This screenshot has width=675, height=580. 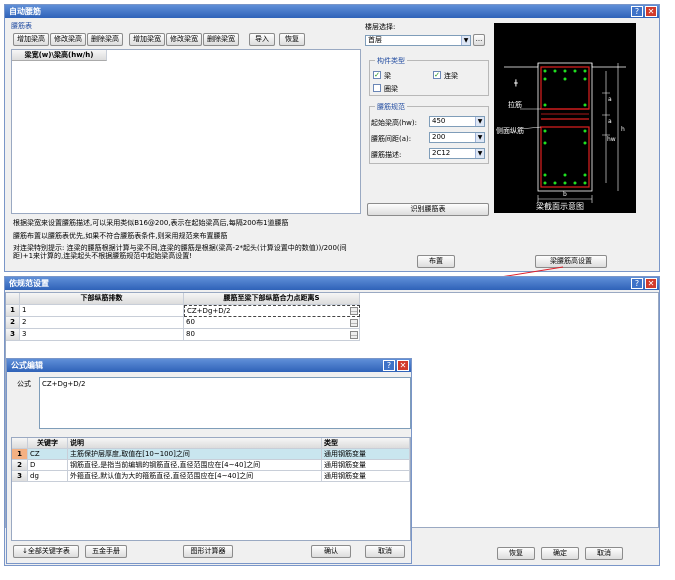 I want to click on description-cell: 主筋保护层厚度,取值在[10~100]之间, so click(x=195, y=454).